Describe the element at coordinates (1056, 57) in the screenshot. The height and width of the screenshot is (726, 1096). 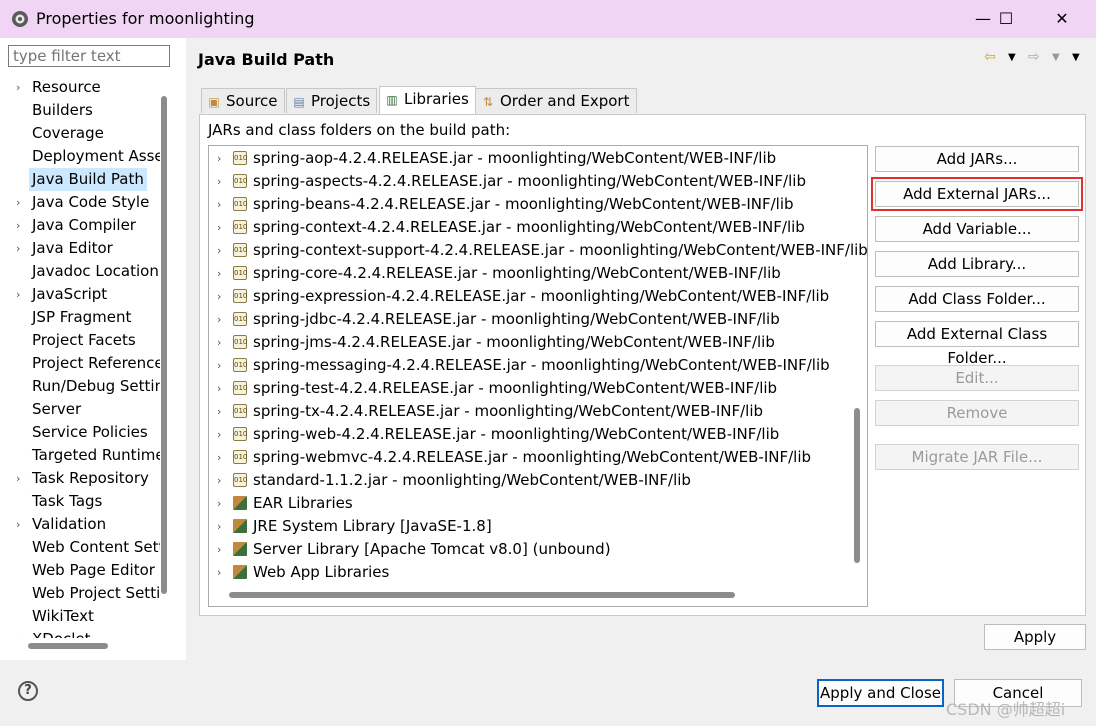
I see `forward-menu-chevron-icon: ▼` at that location.